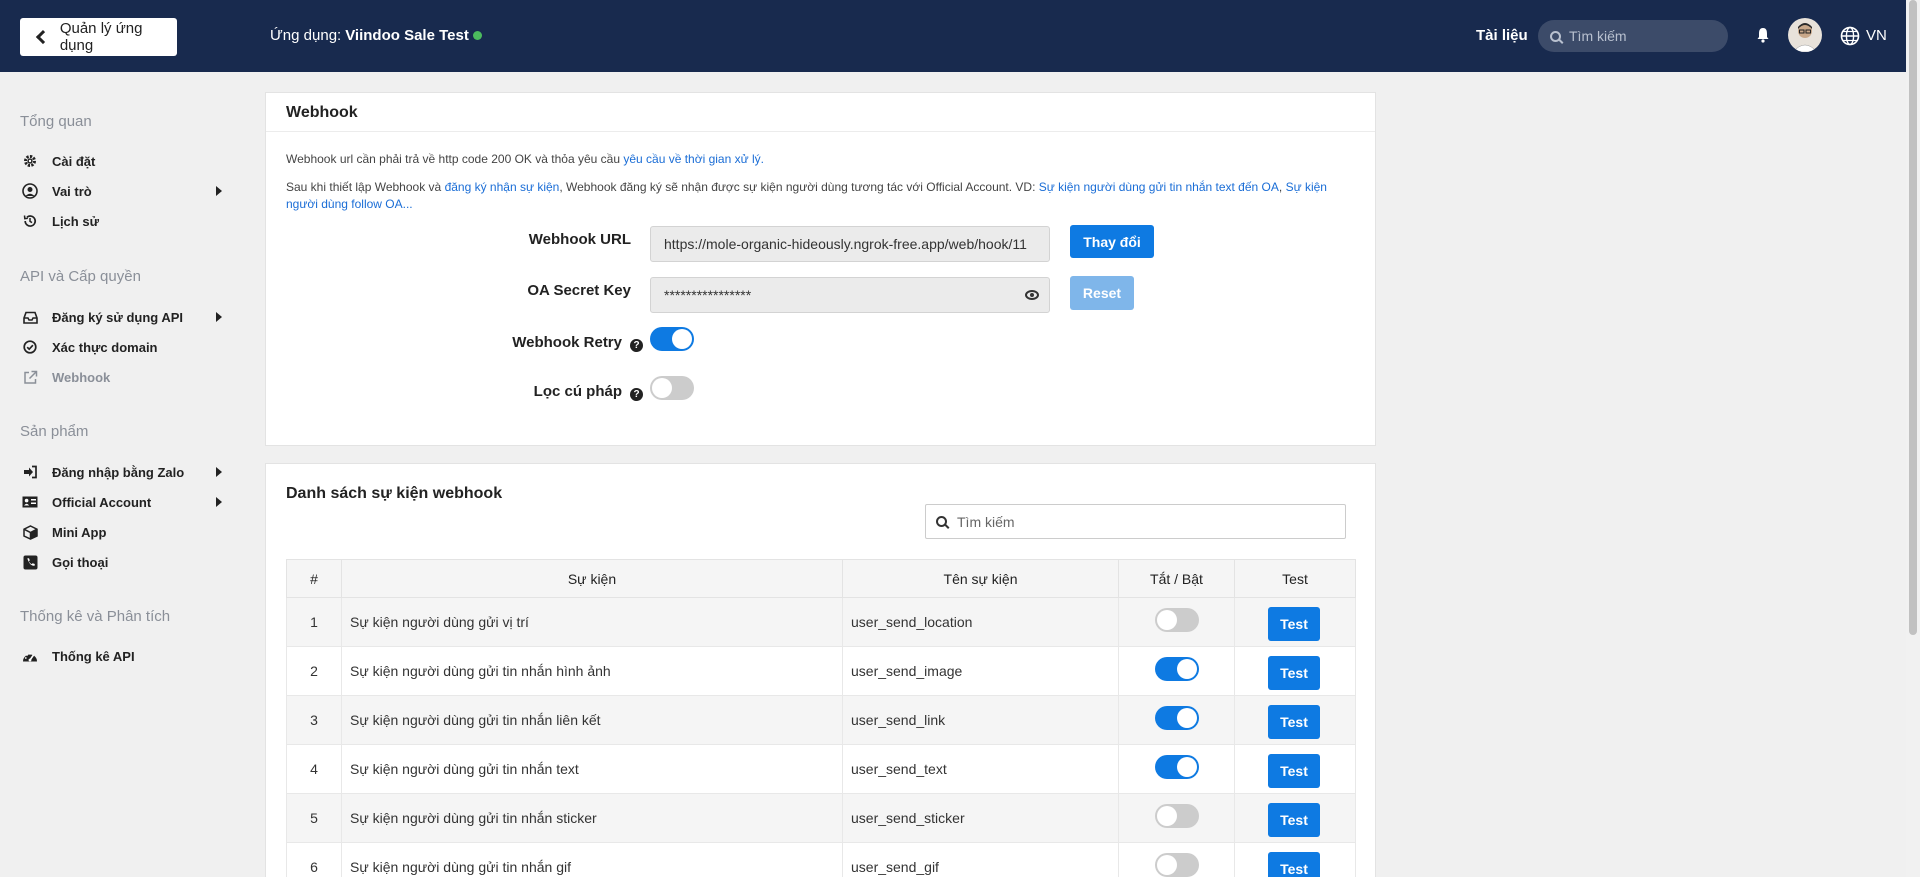 The image size is (1920, 877). Describe the element at coordinates (122, 532) in the screenshot. I see `sidebar-item-mini-app: Mini App` at that location.